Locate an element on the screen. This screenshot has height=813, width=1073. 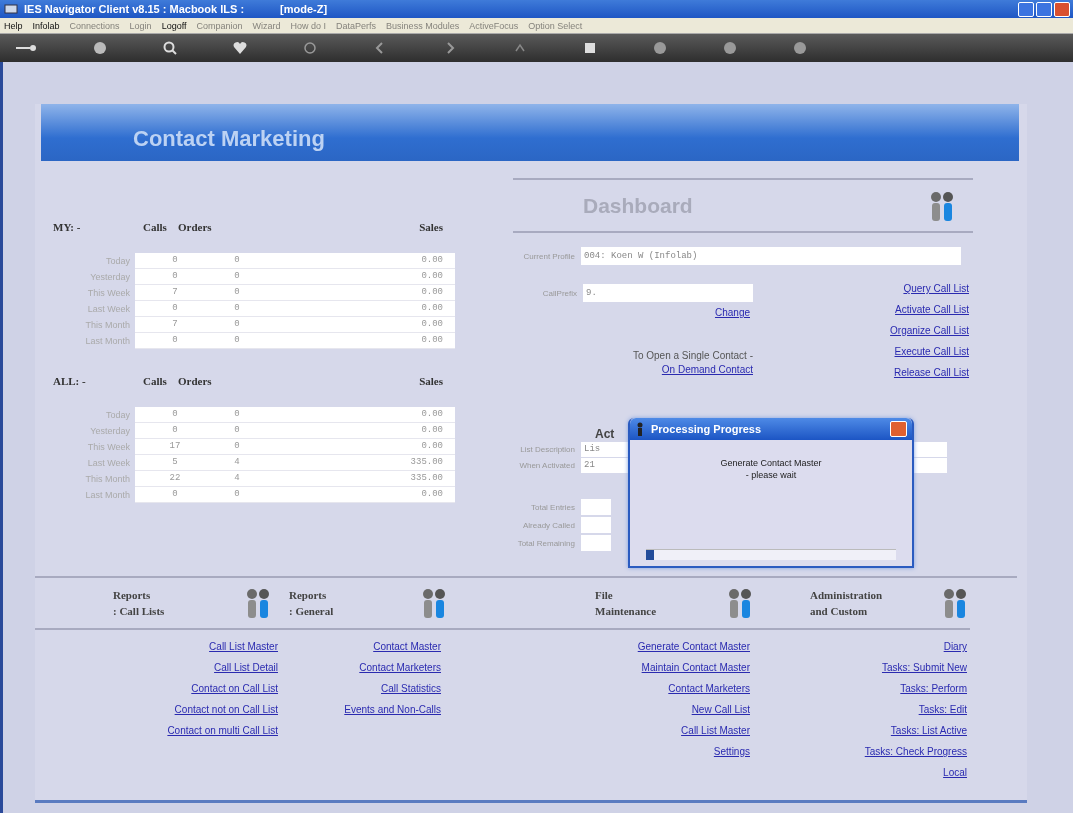
section-heading: Act is located at coordinates (605, 434).